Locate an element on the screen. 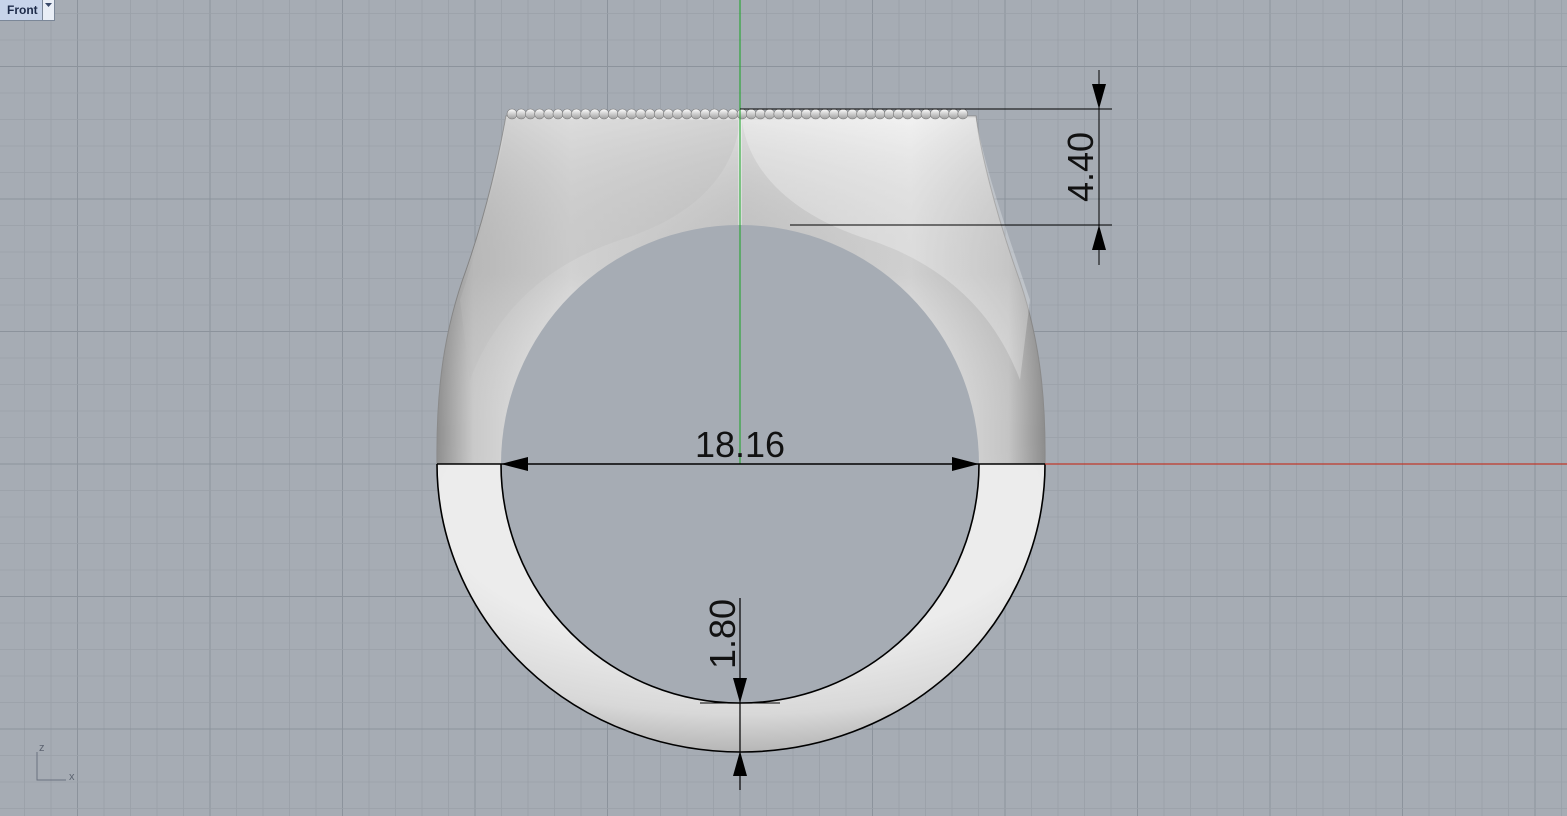 The height and width of the screenshot is (816, 1567). dimension-top-height-label: 4.40 is located at coordinates (1080, 167).